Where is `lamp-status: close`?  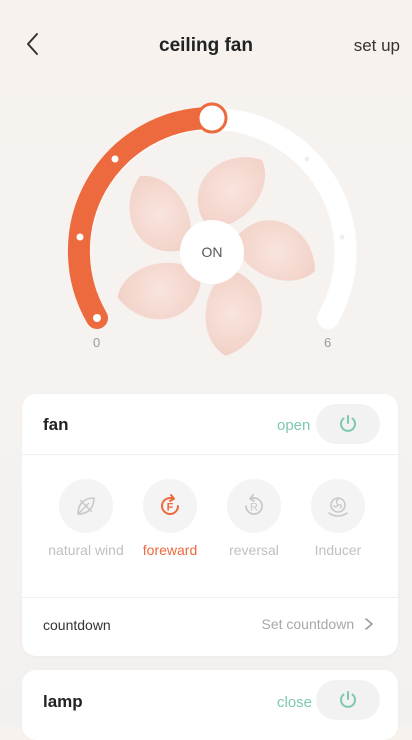
lamp-status: close is located at coordinates (295, 702).